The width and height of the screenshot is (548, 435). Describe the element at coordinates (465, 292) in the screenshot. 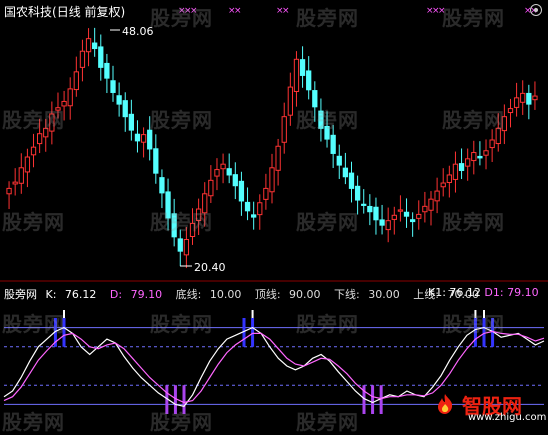

I see `k1-value: 76.12` at that location.